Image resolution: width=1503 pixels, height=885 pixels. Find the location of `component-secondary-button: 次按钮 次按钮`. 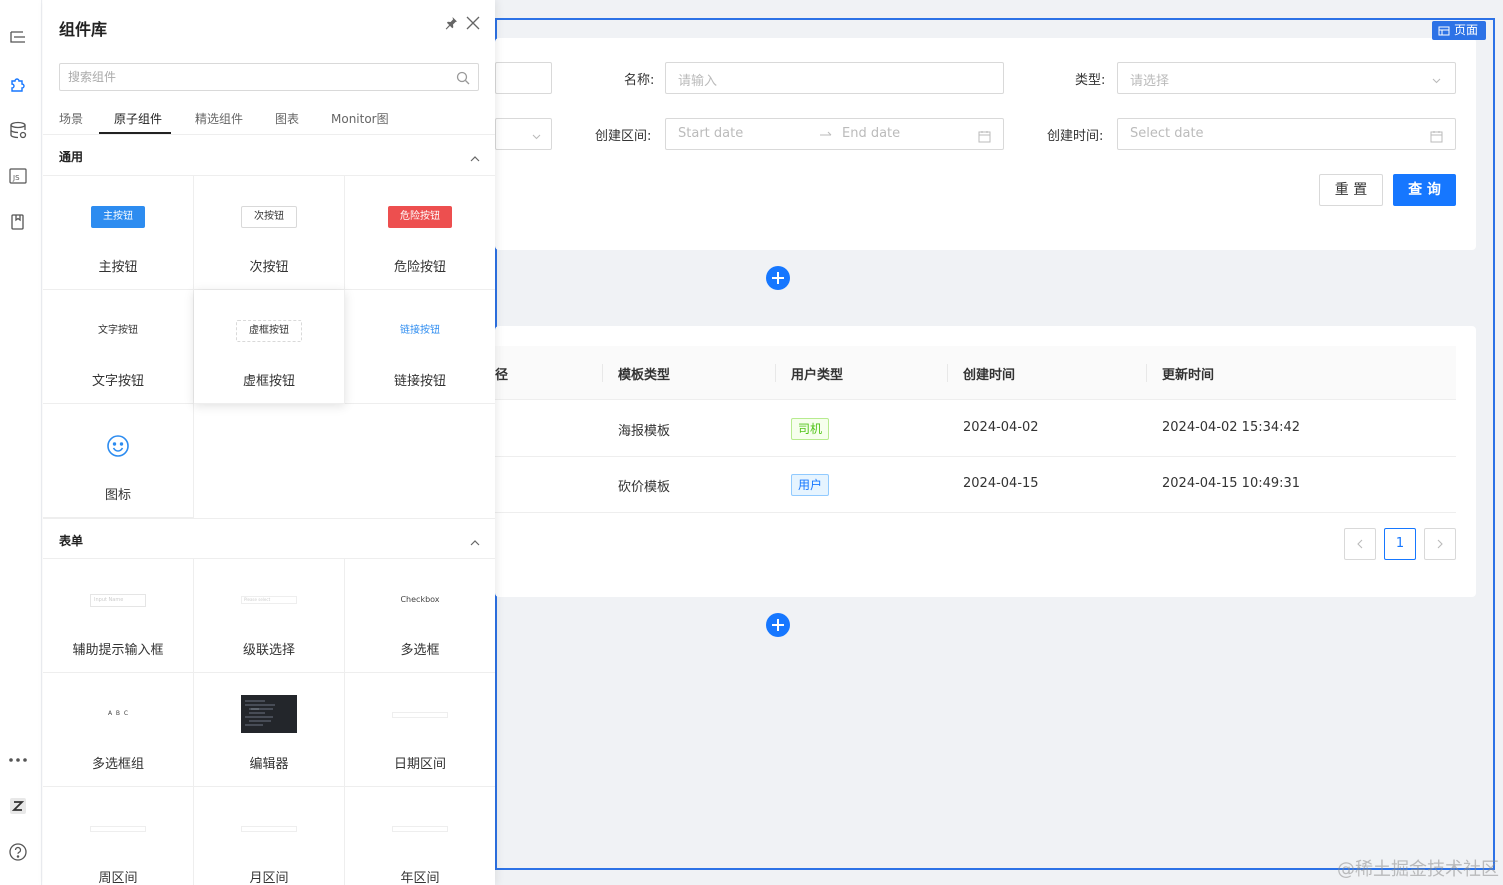

component-secondary-button: 次按钮 次按钮 is located at coordinates (269, 233).